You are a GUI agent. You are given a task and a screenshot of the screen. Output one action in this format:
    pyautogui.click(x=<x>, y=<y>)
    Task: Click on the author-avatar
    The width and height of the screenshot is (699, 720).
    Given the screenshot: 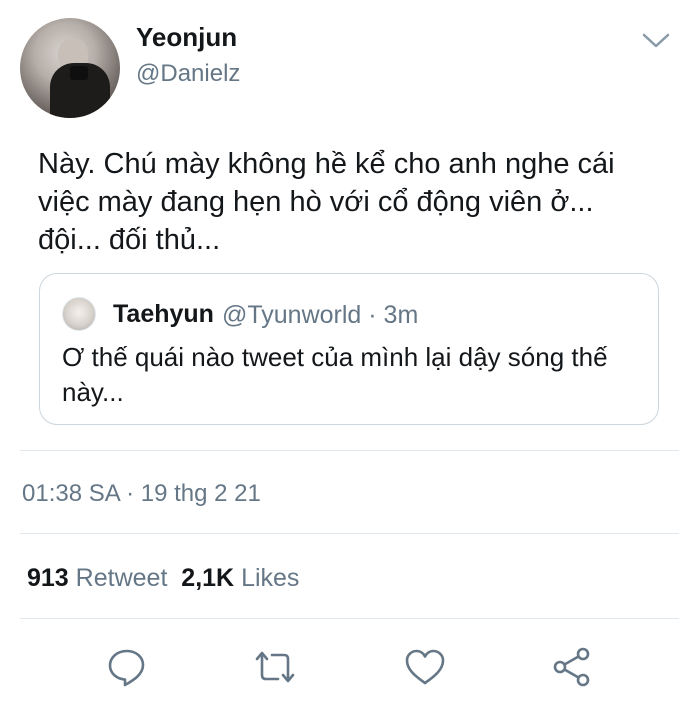 What is the action you would take?
    pyautogui.click(x=70, y=68)
    